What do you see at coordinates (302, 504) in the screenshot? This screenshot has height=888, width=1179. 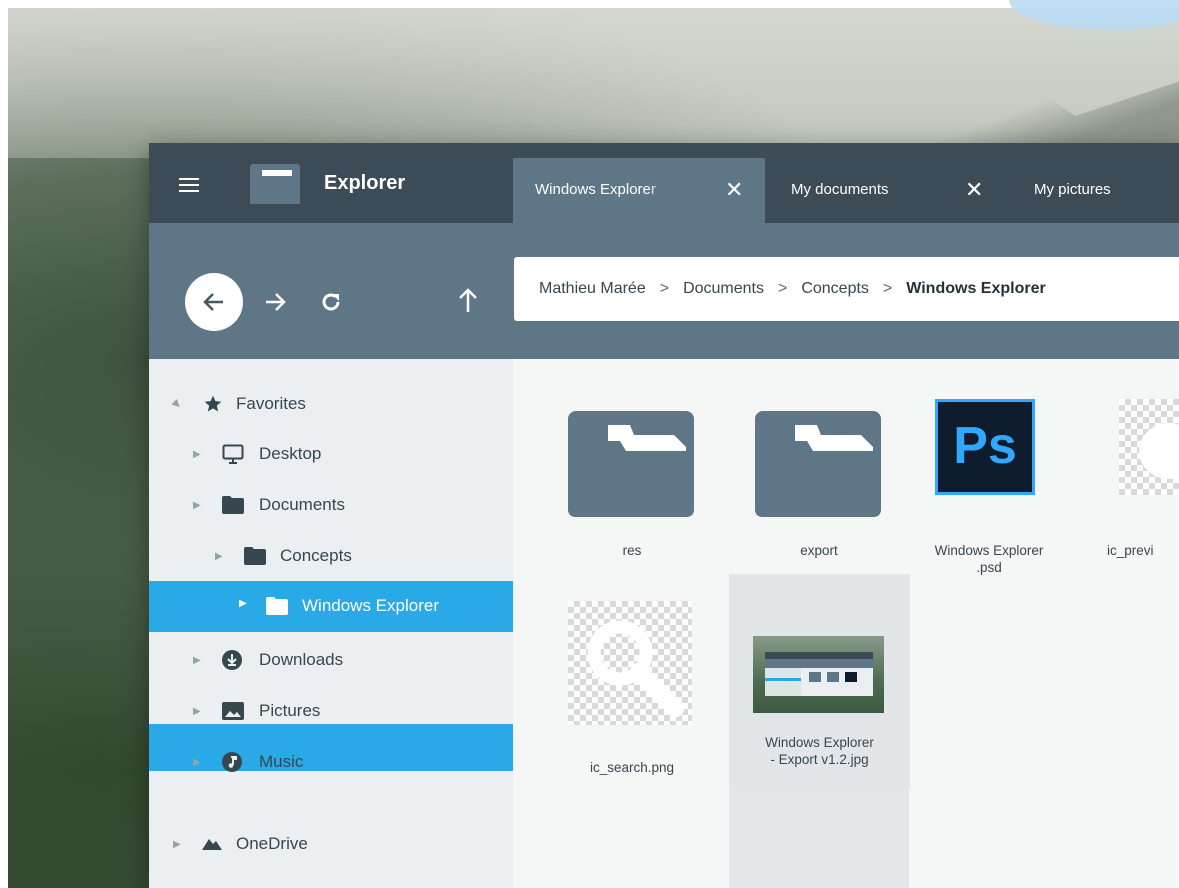 I see `sidebar-item-label: Documents` at bounding box center [302, 504].